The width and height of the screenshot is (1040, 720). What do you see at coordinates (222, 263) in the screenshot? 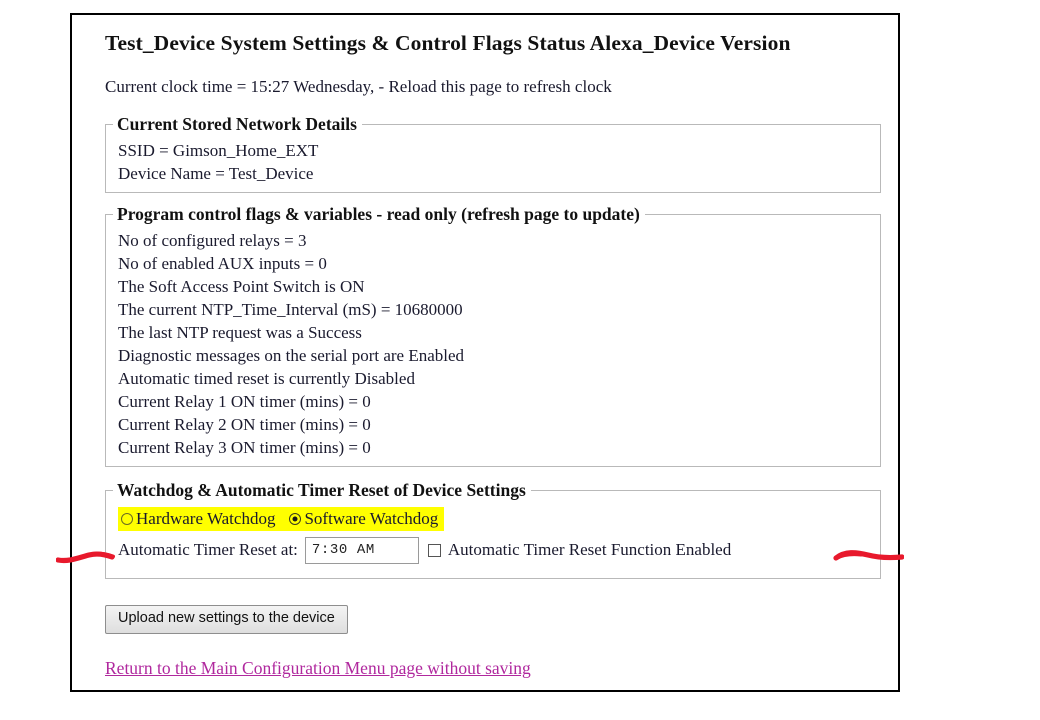
I see `flag-line: No of enabled AUX inputs = 0` at bounding box center [222, 263].